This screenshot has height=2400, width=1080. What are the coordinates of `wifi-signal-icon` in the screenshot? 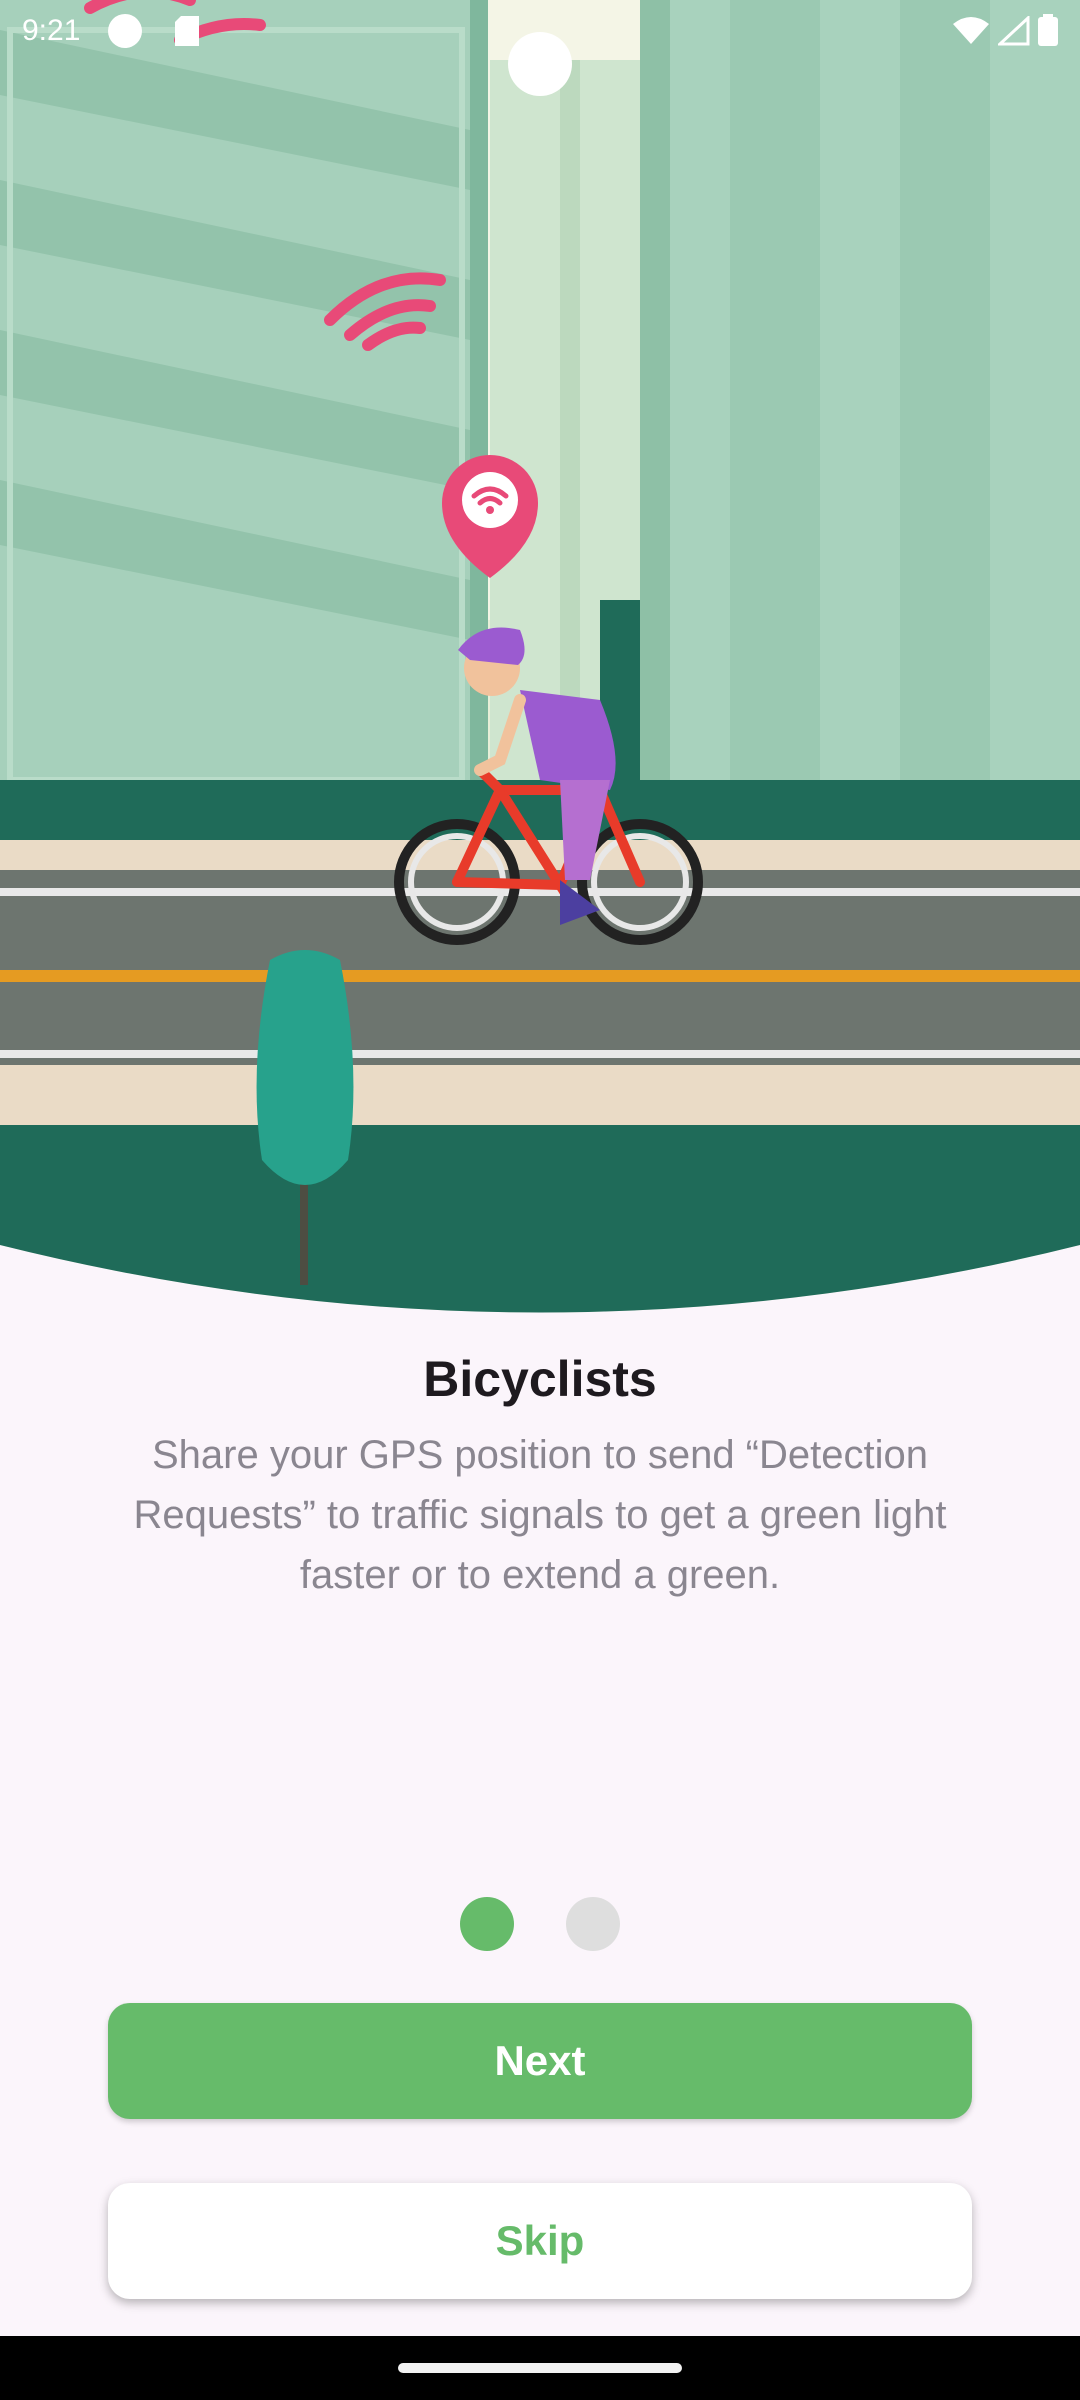 It's located at (971, 30).